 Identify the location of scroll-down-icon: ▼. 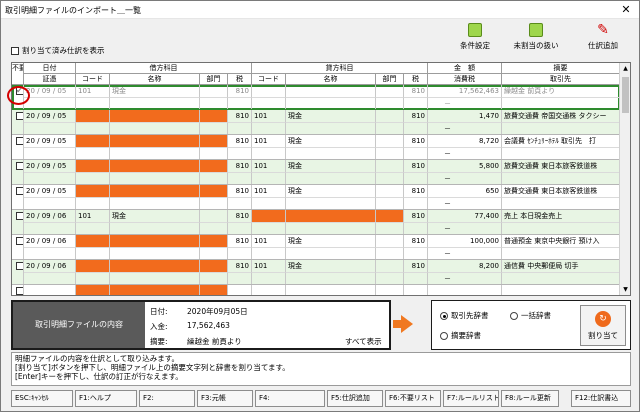
(625, 289).